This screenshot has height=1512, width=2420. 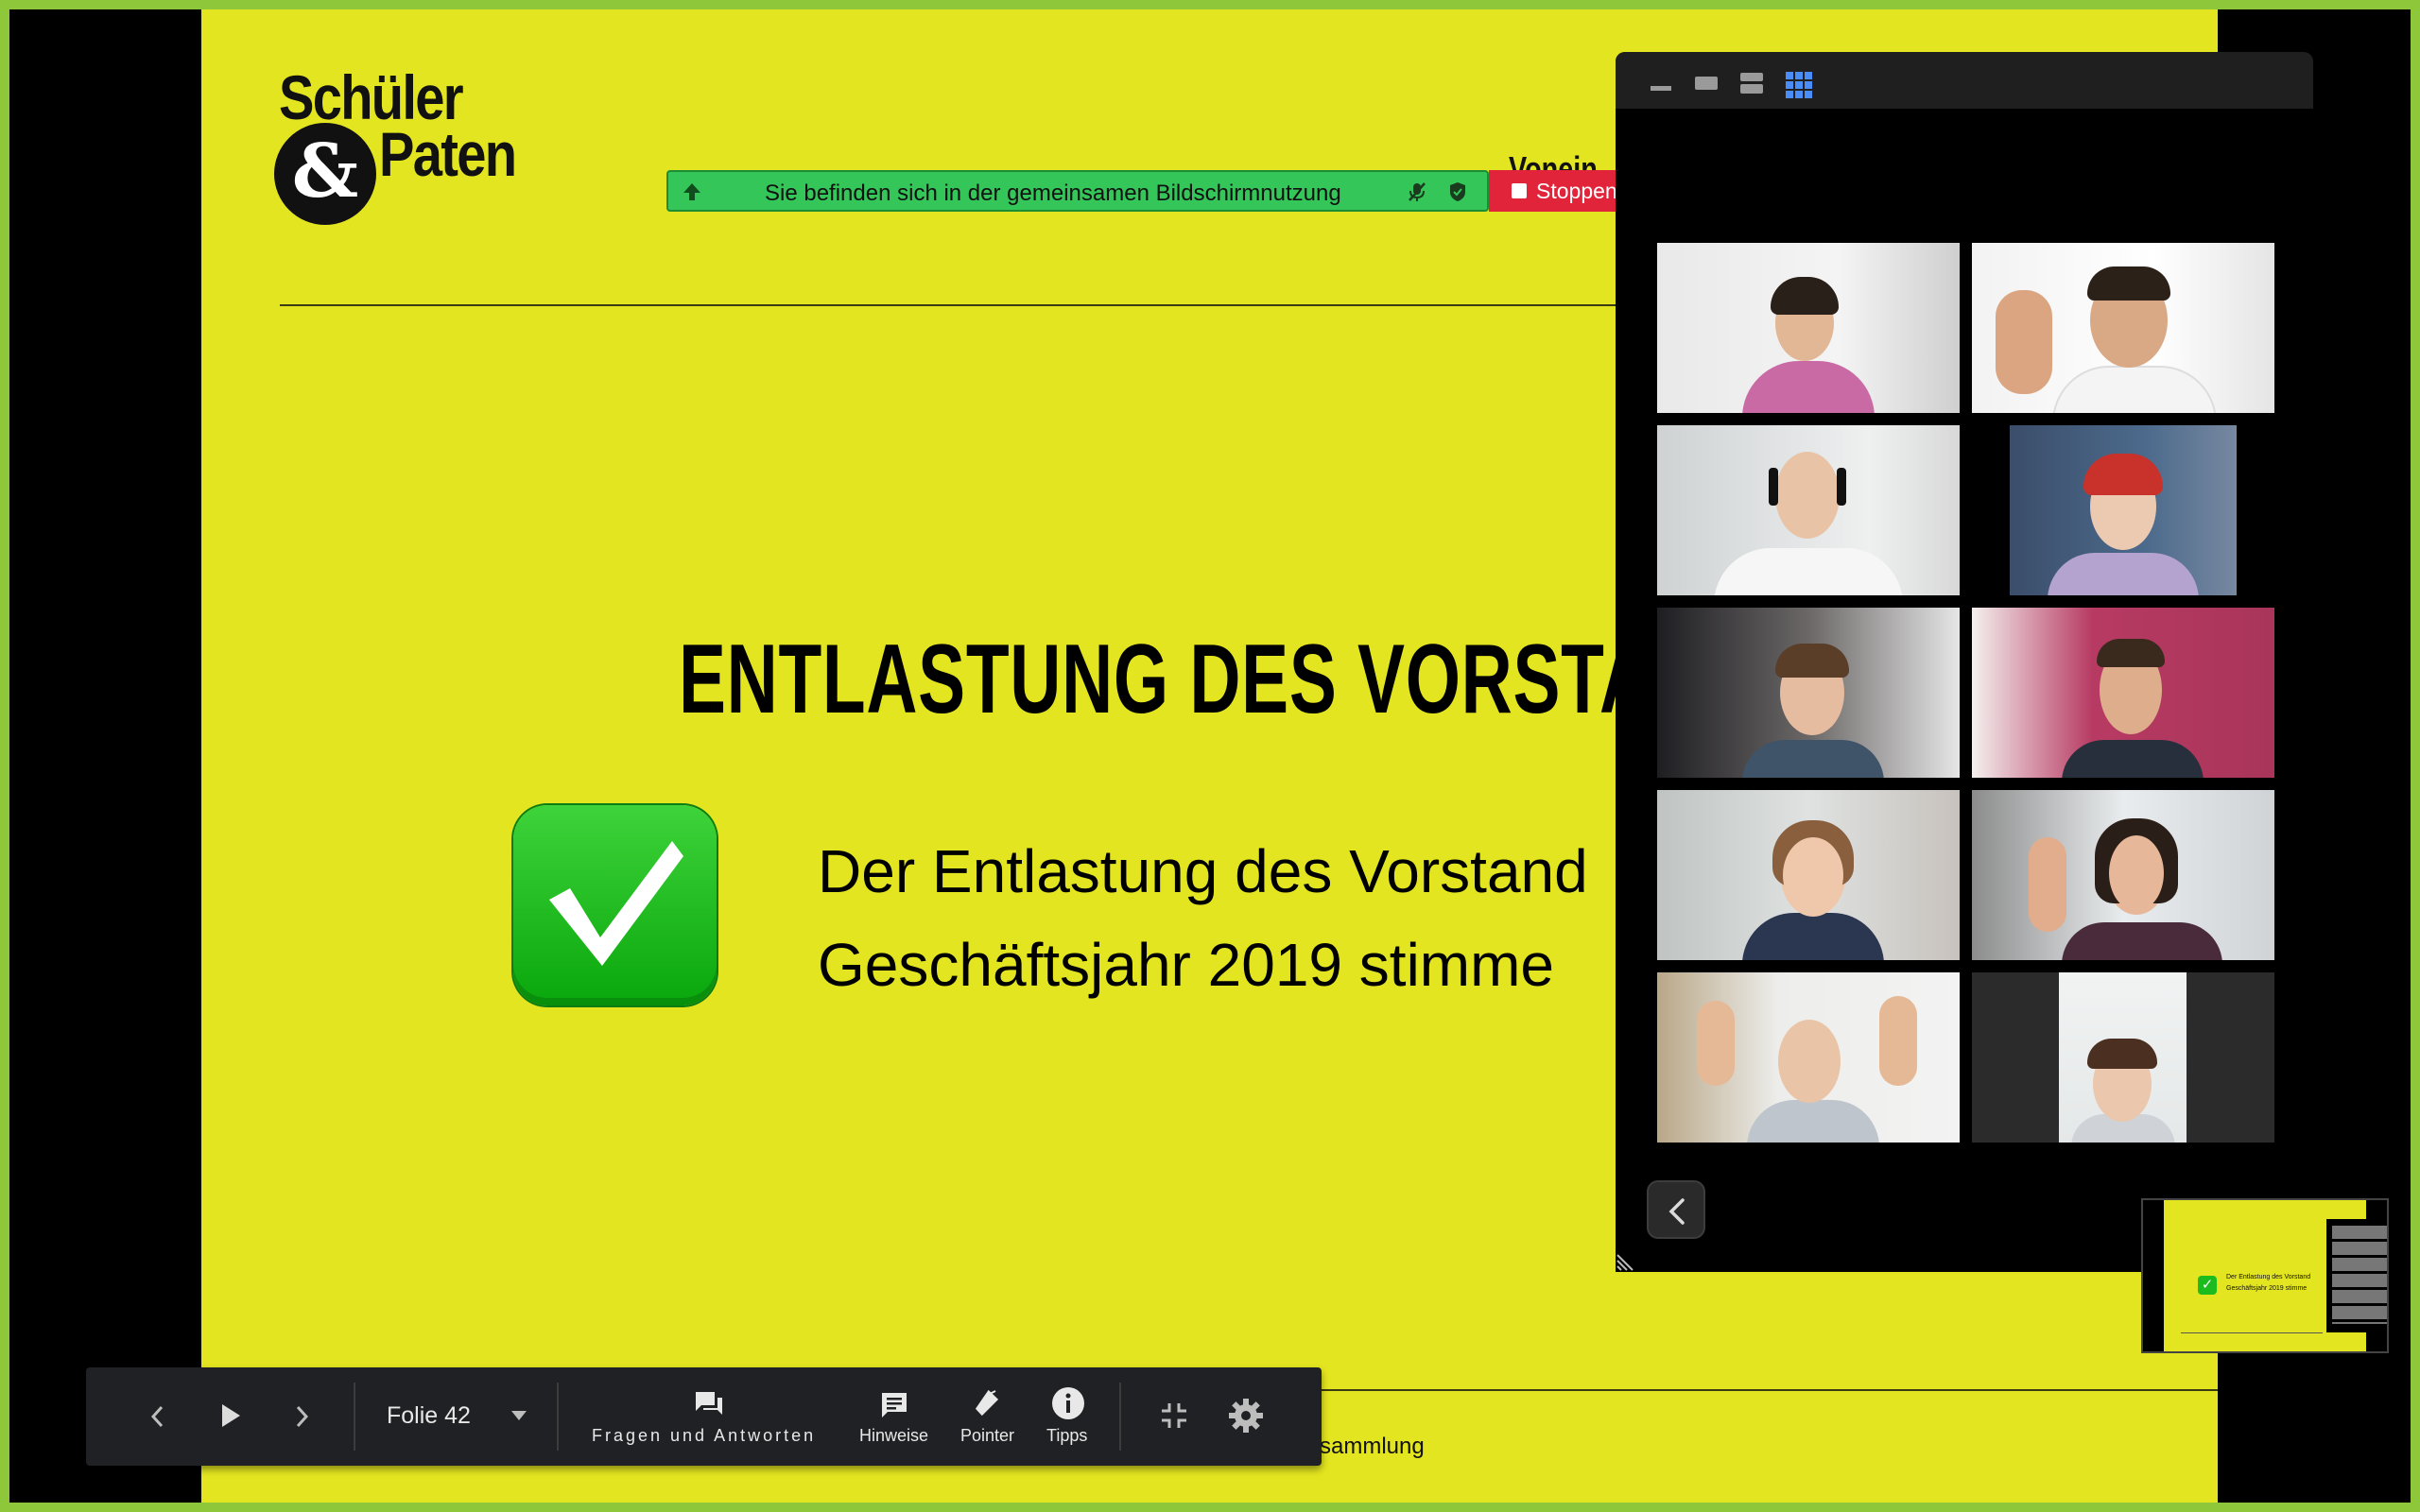 What do you see at coordinates (615, 905) in the screenshot?
I see `check-mark-icon` at bounding box center [615, 905].